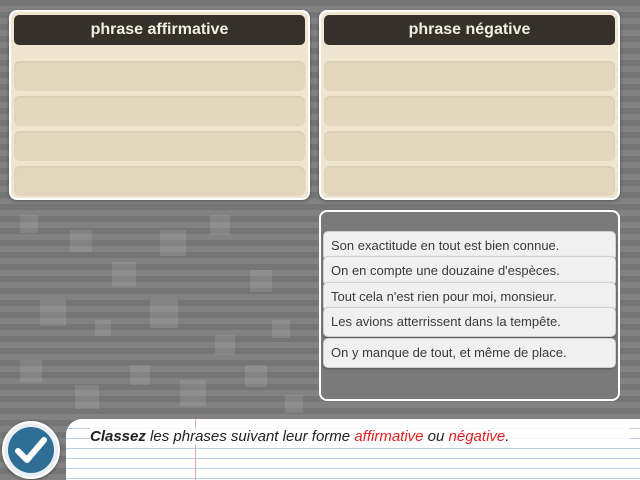  What do you see at coordinates (118, 436) in the screenshot?
I see `instruction-verb: Classez` at bounding box center [118, 436].